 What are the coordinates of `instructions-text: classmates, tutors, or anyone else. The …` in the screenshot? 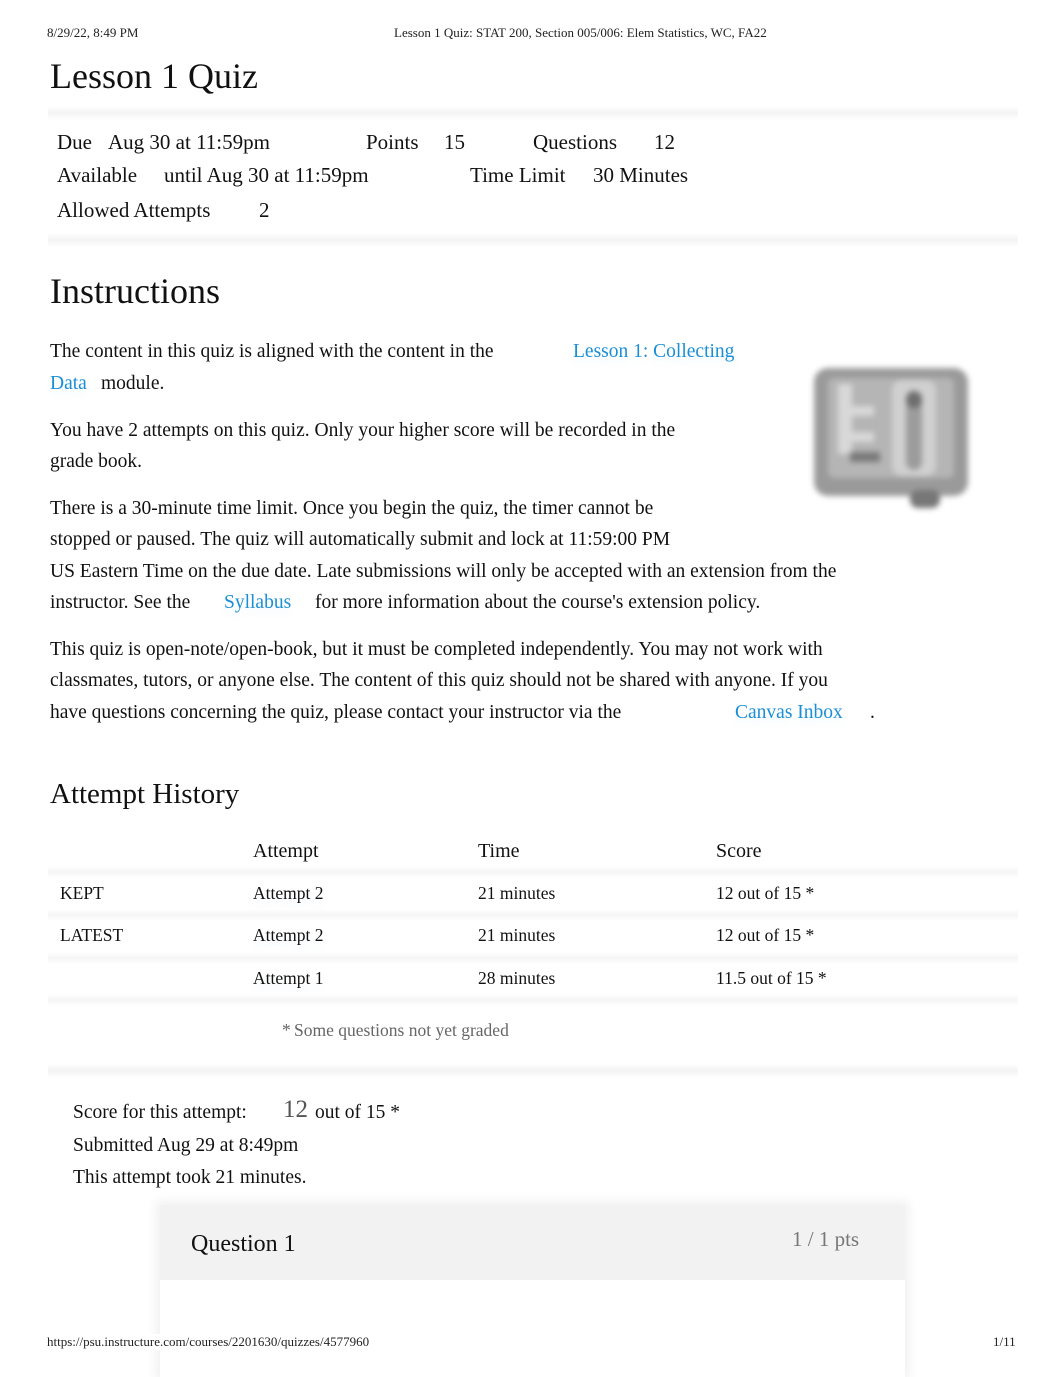 It's located at (439, 680).